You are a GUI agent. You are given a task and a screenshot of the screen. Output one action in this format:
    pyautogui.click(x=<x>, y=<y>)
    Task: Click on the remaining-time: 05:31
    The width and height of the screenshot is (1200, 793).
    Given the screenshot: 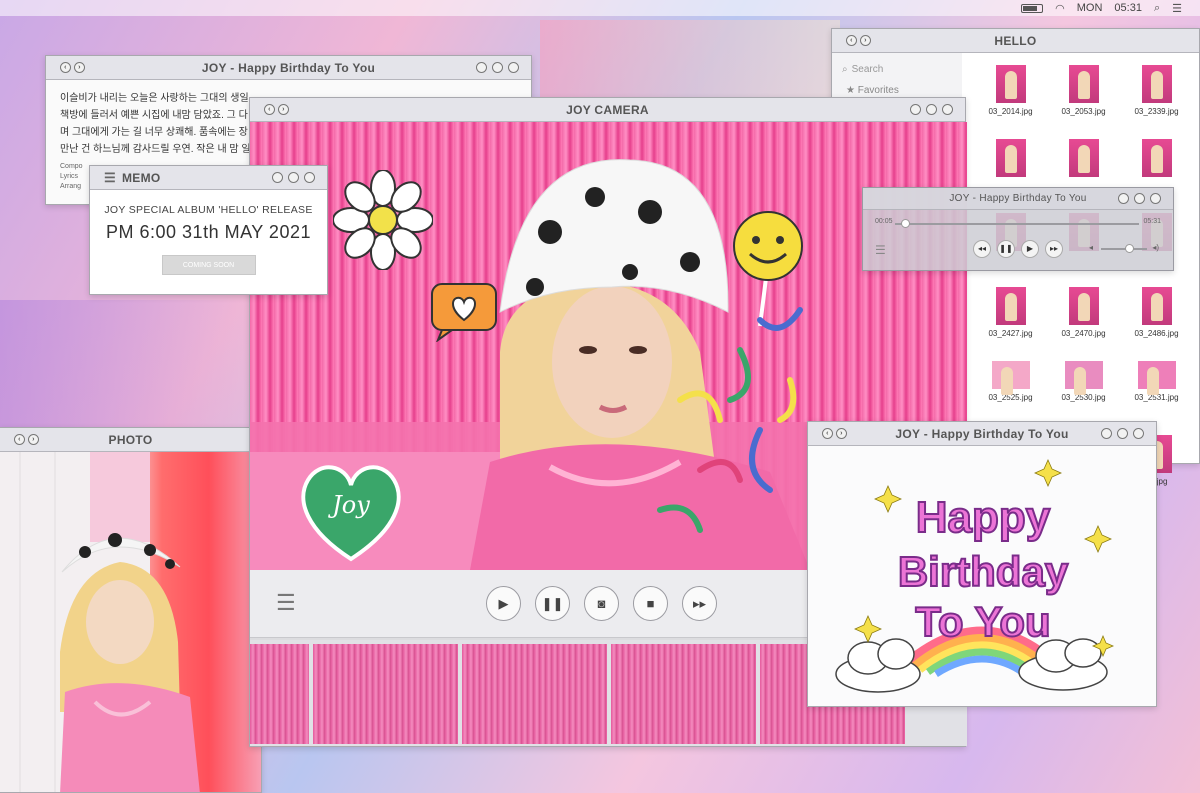 What is the action you would take?
    pyautogui.click(x=1152, y=221)
    